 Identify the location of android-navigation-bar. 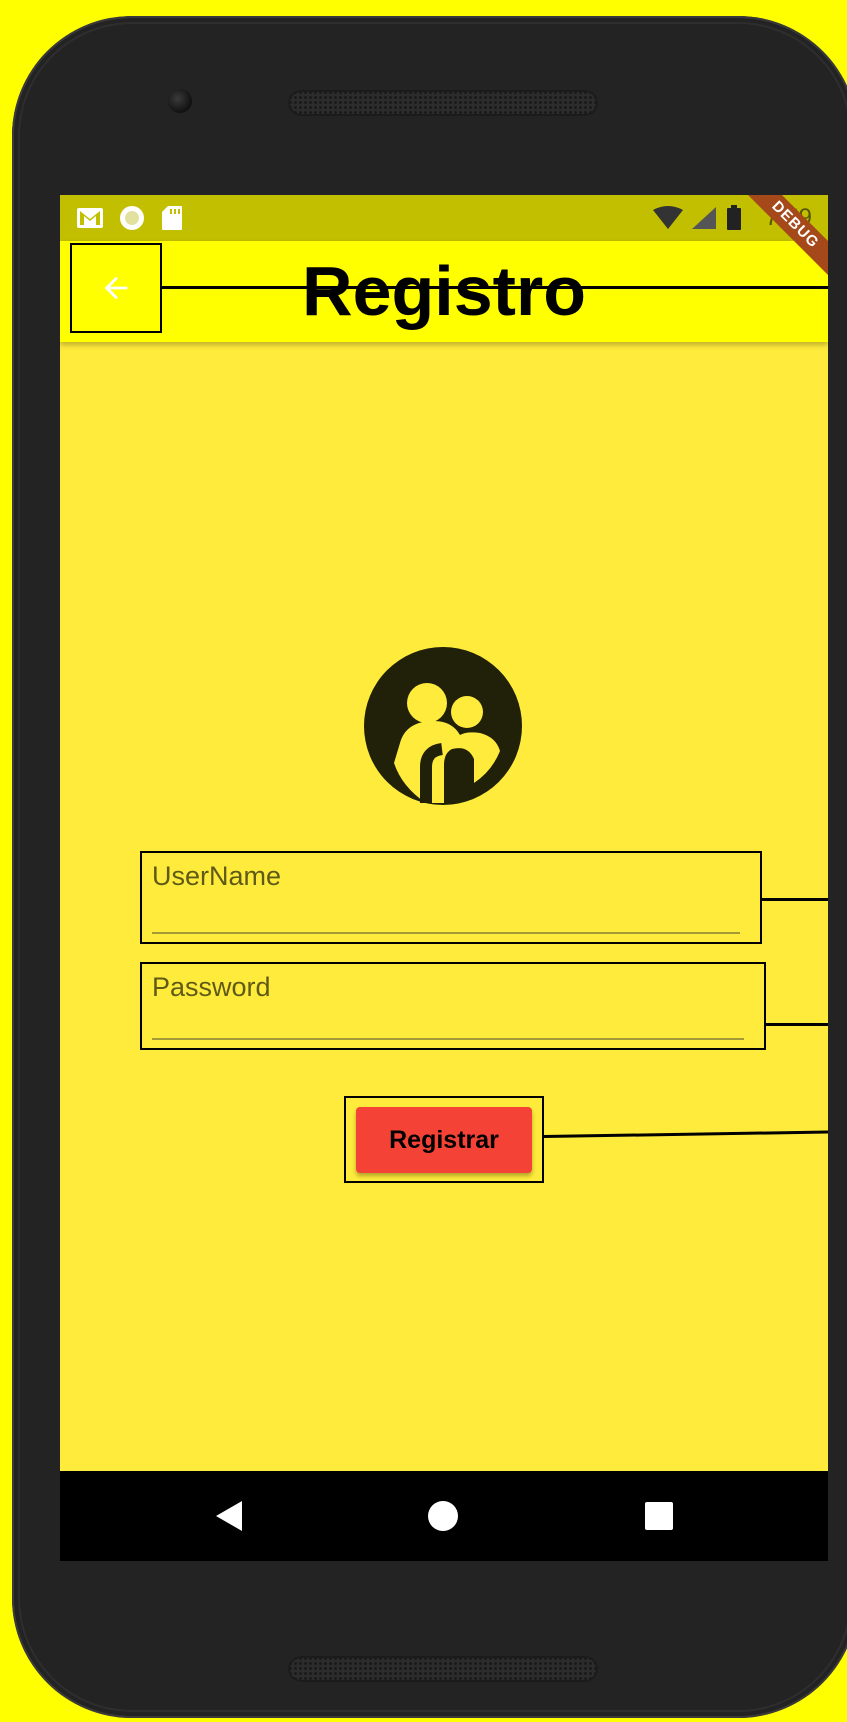
(444, 1516).